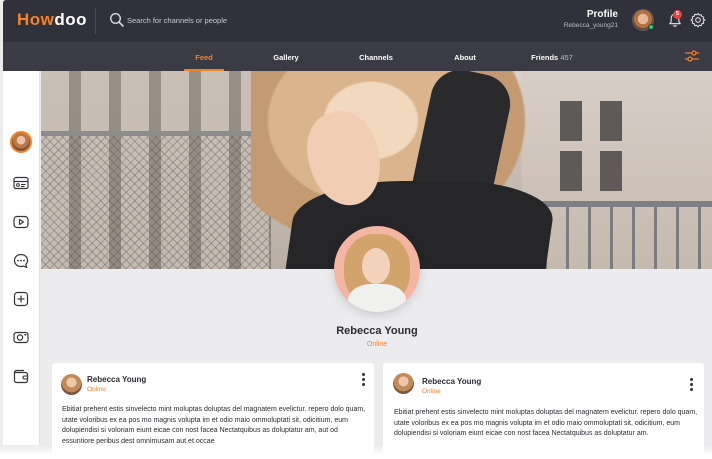 This screenshot has height=459, width=712. Describe the element at coordinates (117, 20) in the screenshot. I see `search-icon` at that location.